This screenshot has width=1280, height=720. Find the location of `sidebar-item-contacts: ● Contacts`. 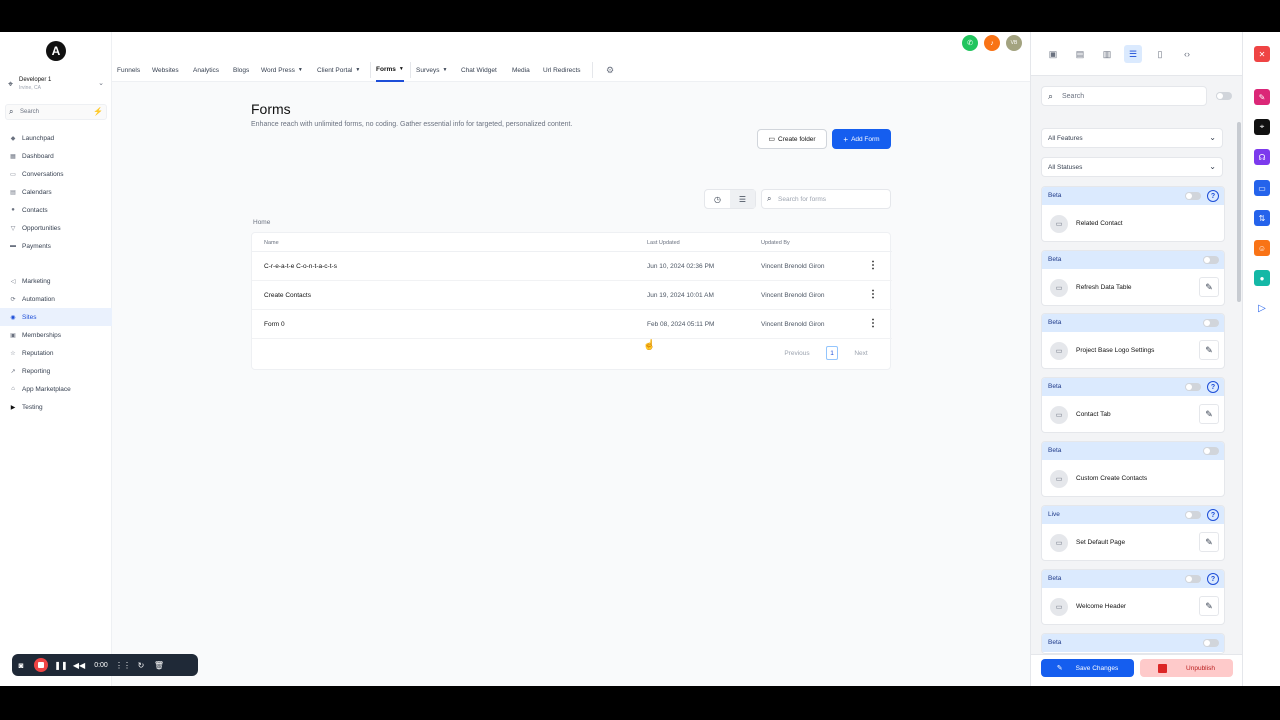

sidebar-item-contacts: ● Contacts is located at coordinates (56, 210).